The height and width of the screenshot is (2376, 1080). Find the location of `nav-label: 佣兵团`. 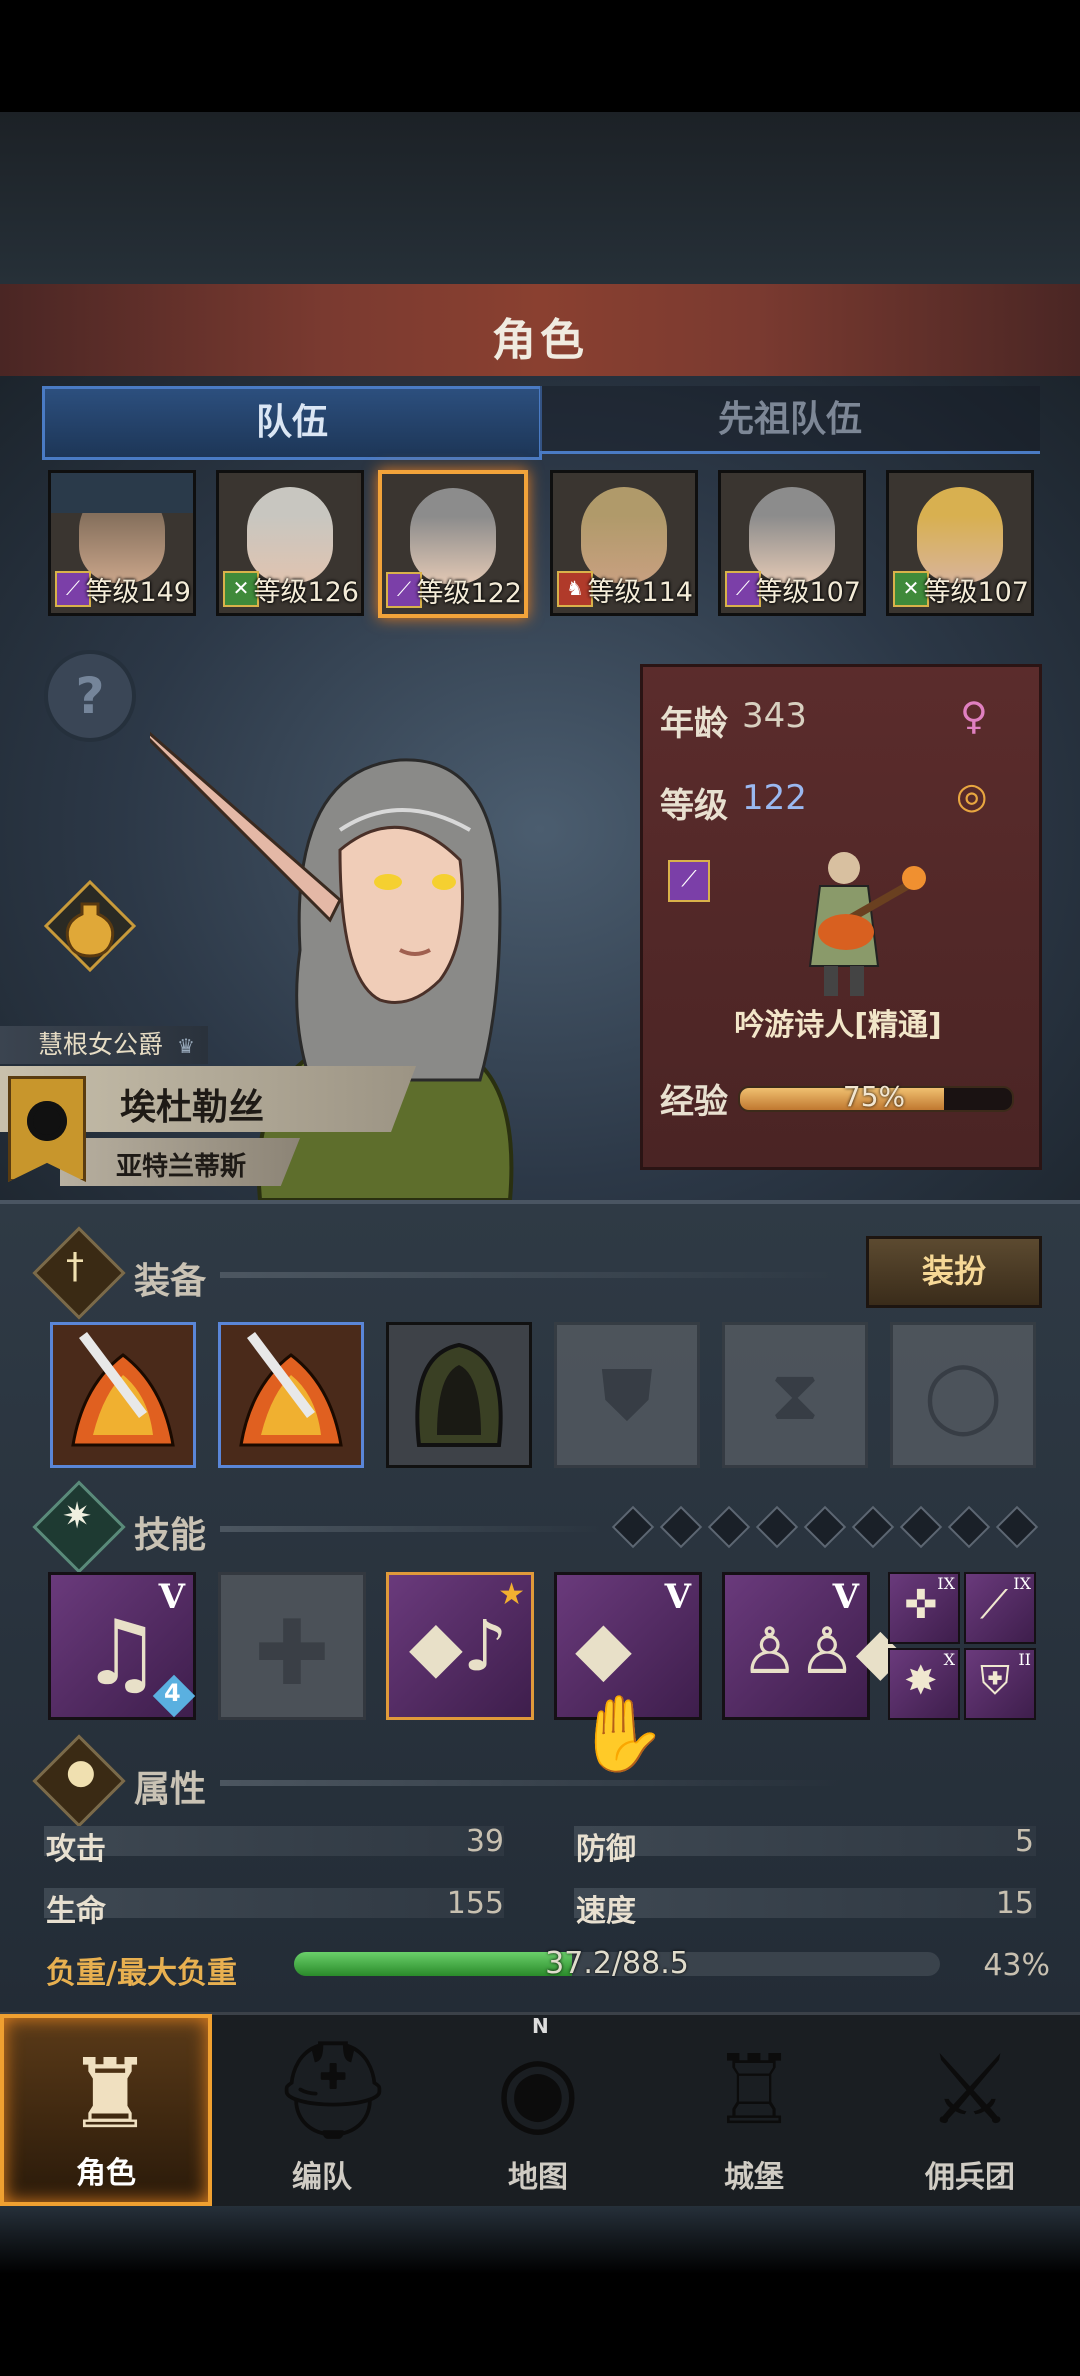

nav-label: 佣兵团 is located at coordinates (970, 2177).